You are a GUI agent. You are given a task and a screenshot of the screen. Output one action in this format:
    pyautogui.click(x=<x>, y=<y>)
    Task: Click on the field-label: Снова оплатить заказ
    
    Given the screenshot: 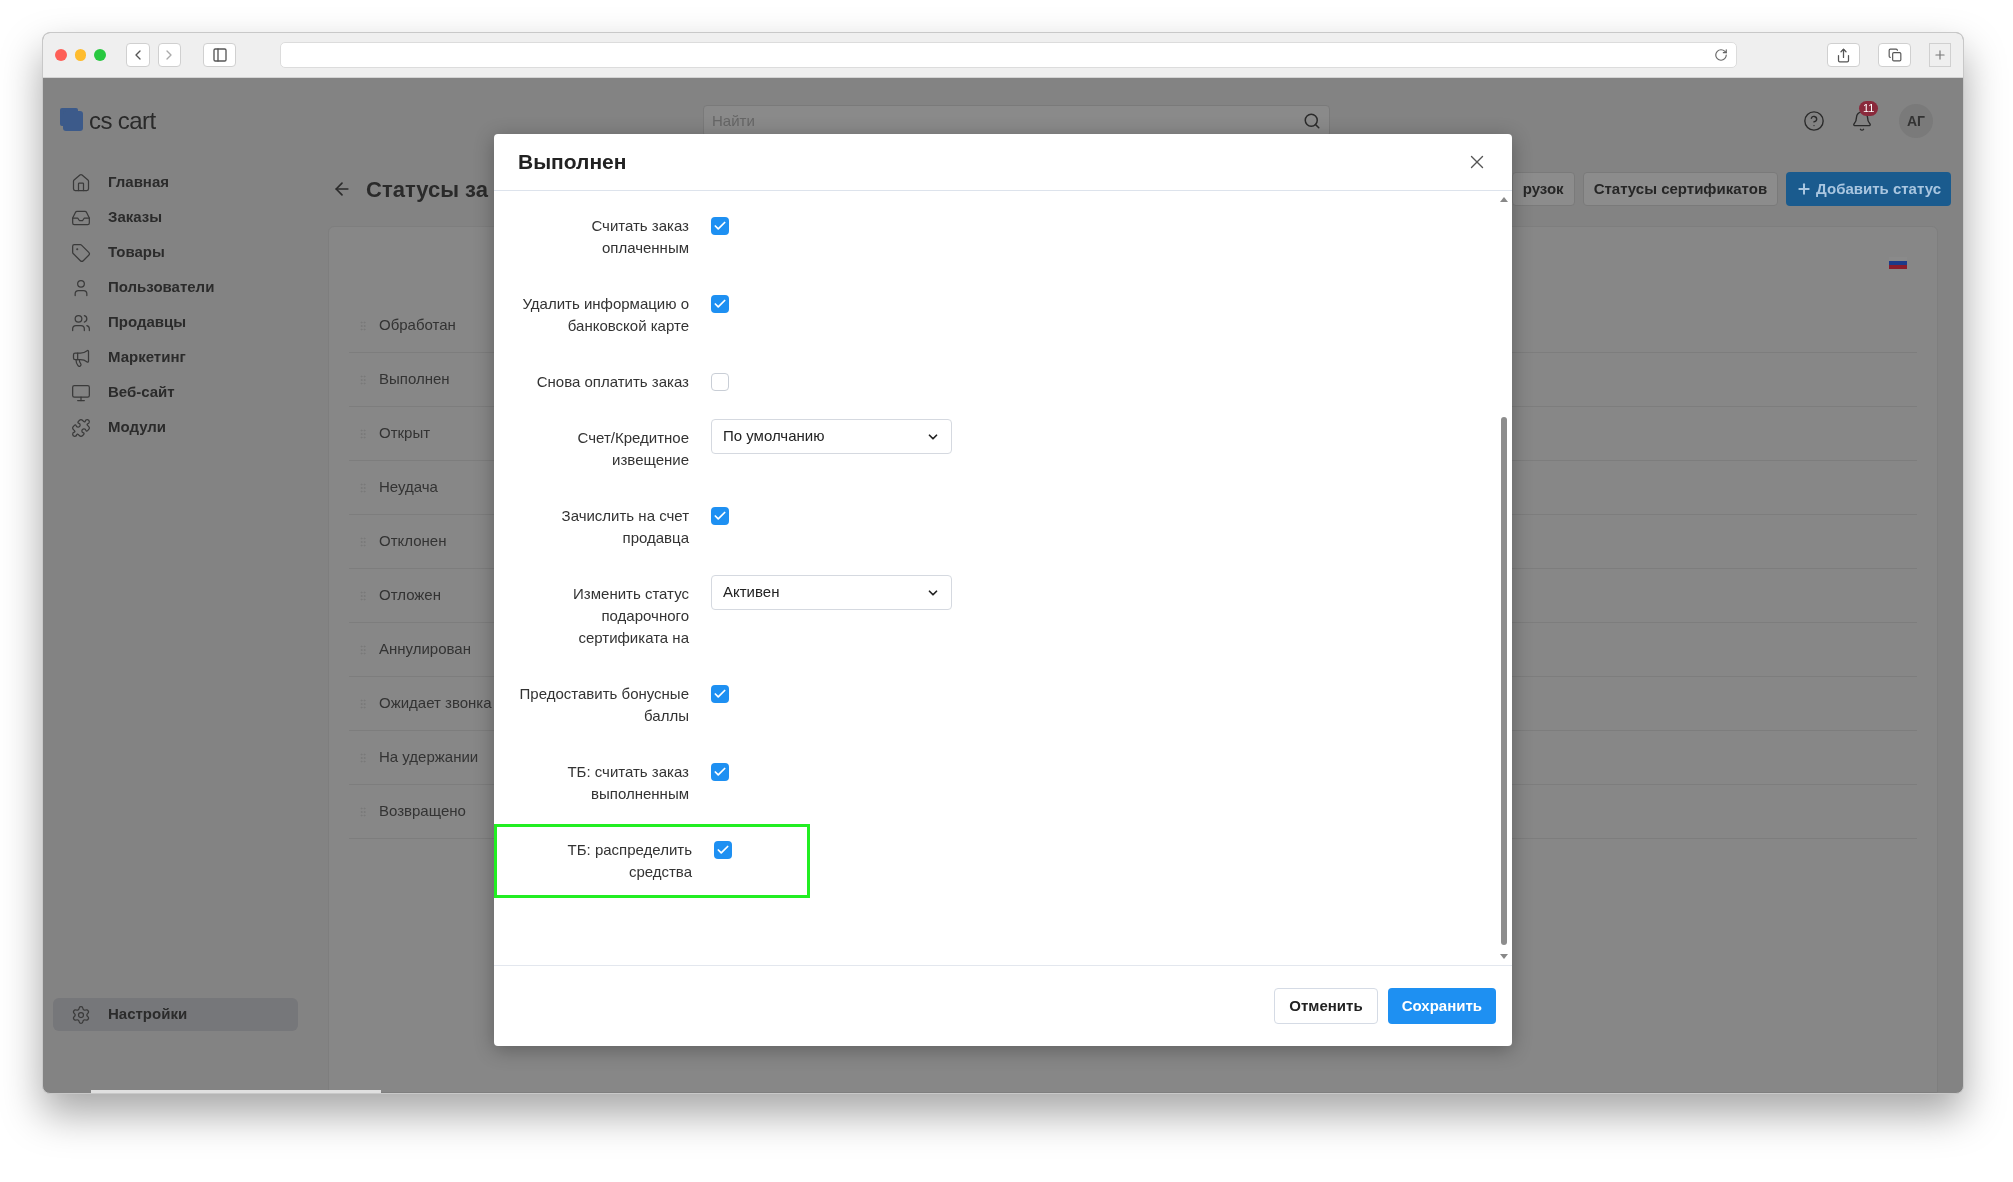 What is the action you would take?
    pyautogui.click(x=612, y=382)
    